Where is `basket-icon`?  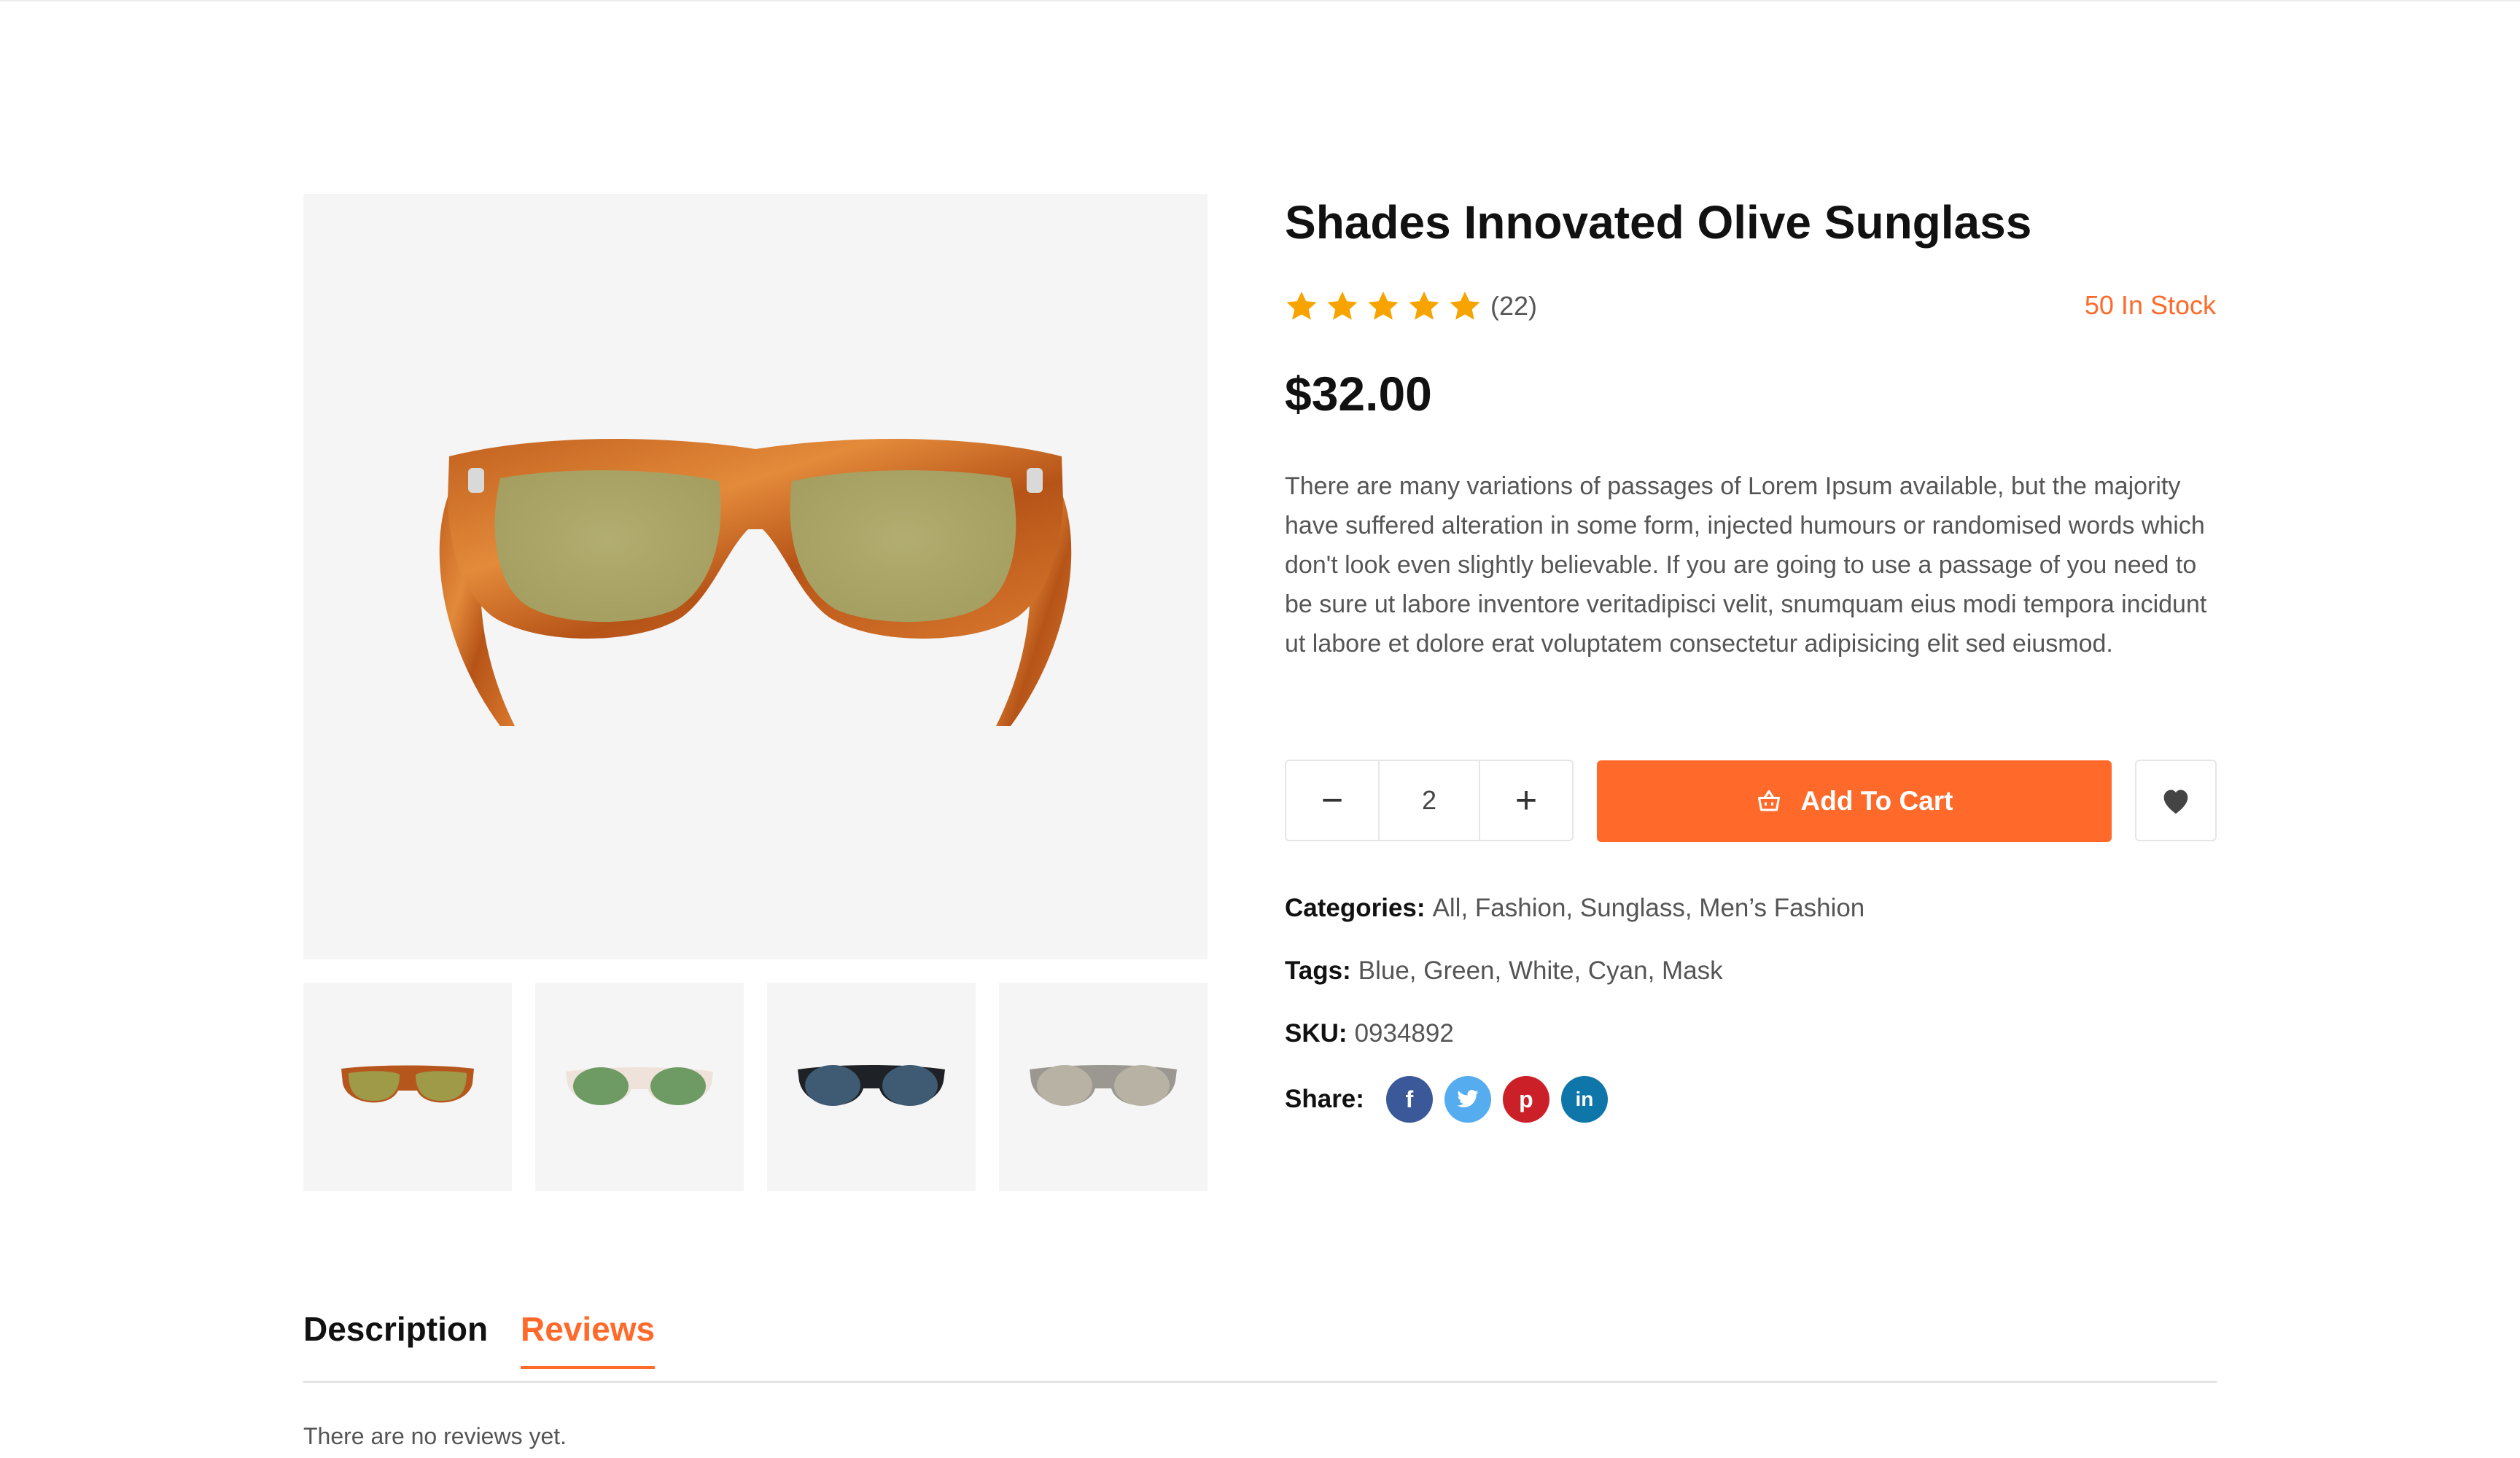 basket-icon is located at coordinates (1768, 801).